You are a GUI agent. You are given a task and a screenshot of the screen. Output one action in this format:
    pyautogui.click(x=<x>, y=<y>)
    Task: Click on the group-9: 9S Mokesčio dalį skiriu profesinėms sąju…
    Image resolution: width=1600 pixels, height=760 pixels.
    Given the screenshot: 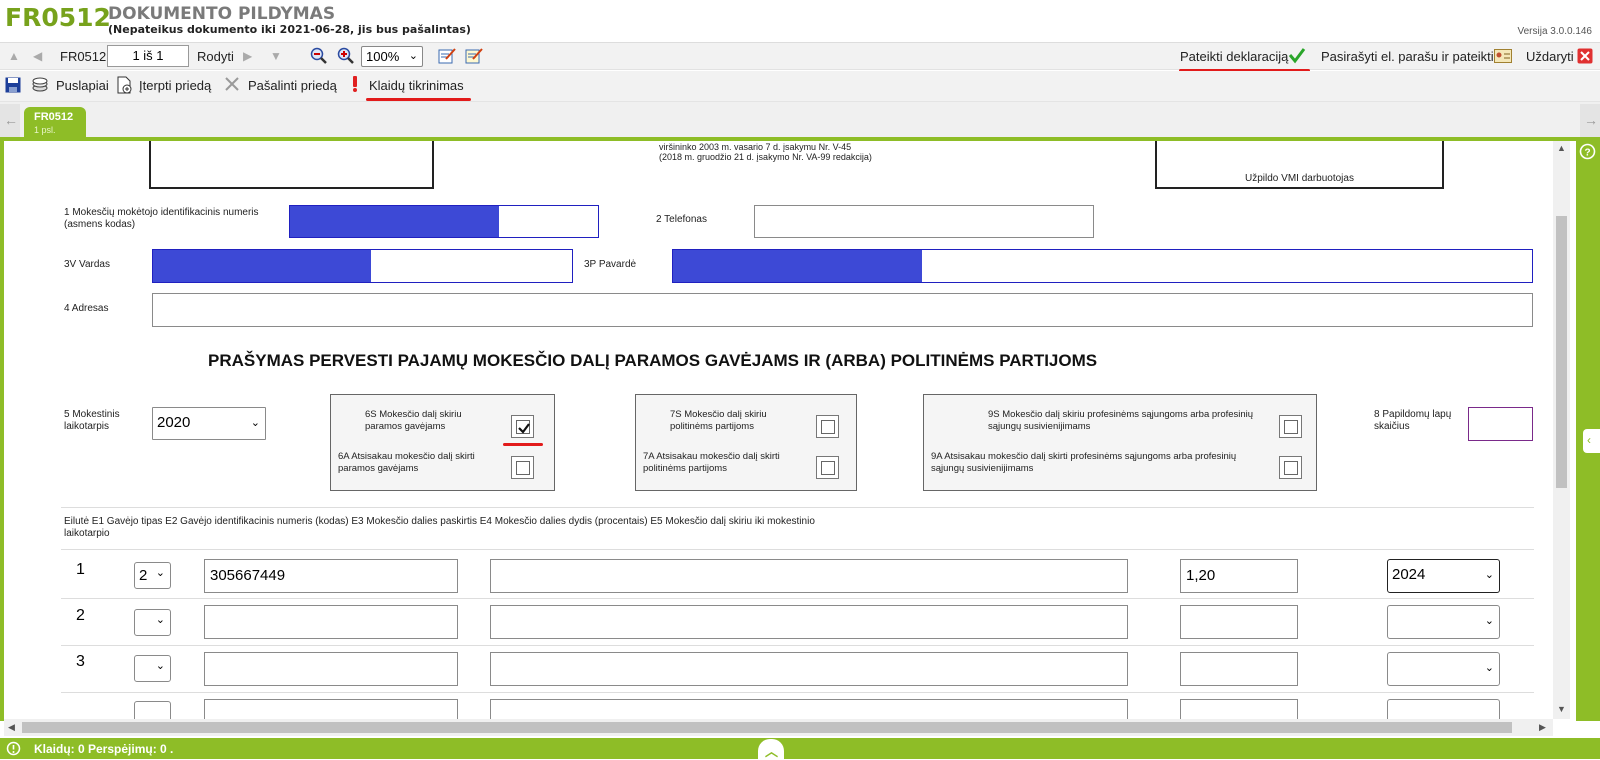 What is the action you would take?
    pyautogui.click(x=1120, y=442)
    